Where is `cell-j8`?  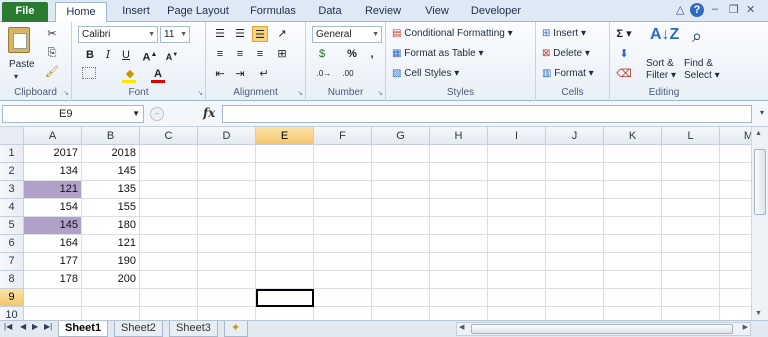 cell-j8 is located at coordinates (575, 280).